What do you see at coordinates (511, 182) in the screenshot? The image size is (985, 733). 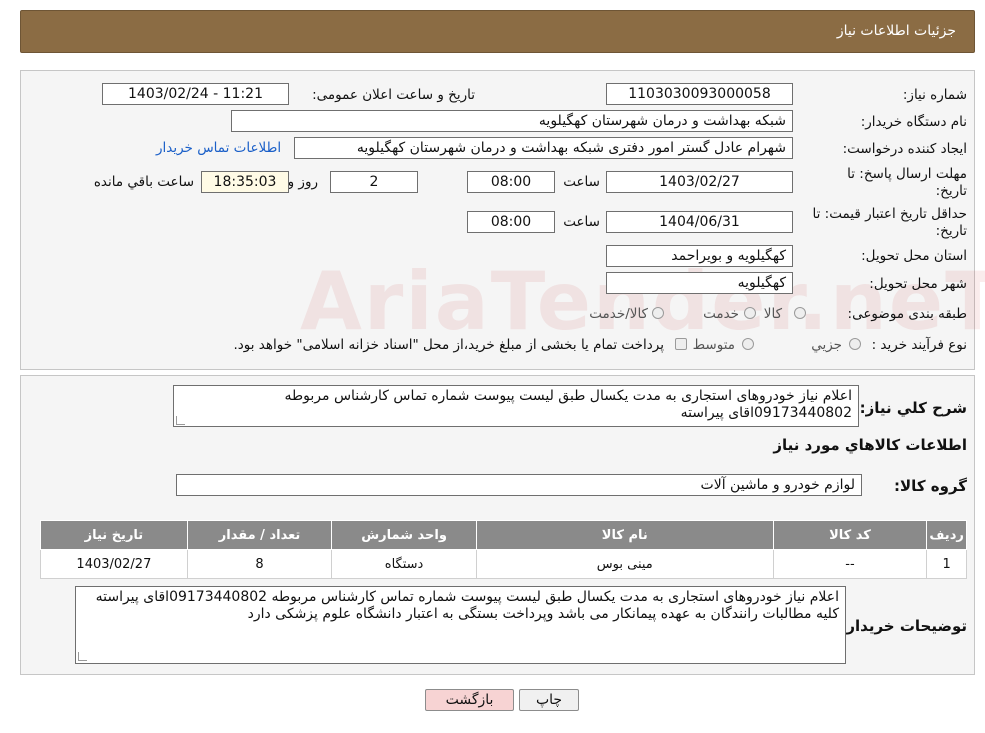 I see `reply-time-field: 08:00` at bounding box center [511, 182].